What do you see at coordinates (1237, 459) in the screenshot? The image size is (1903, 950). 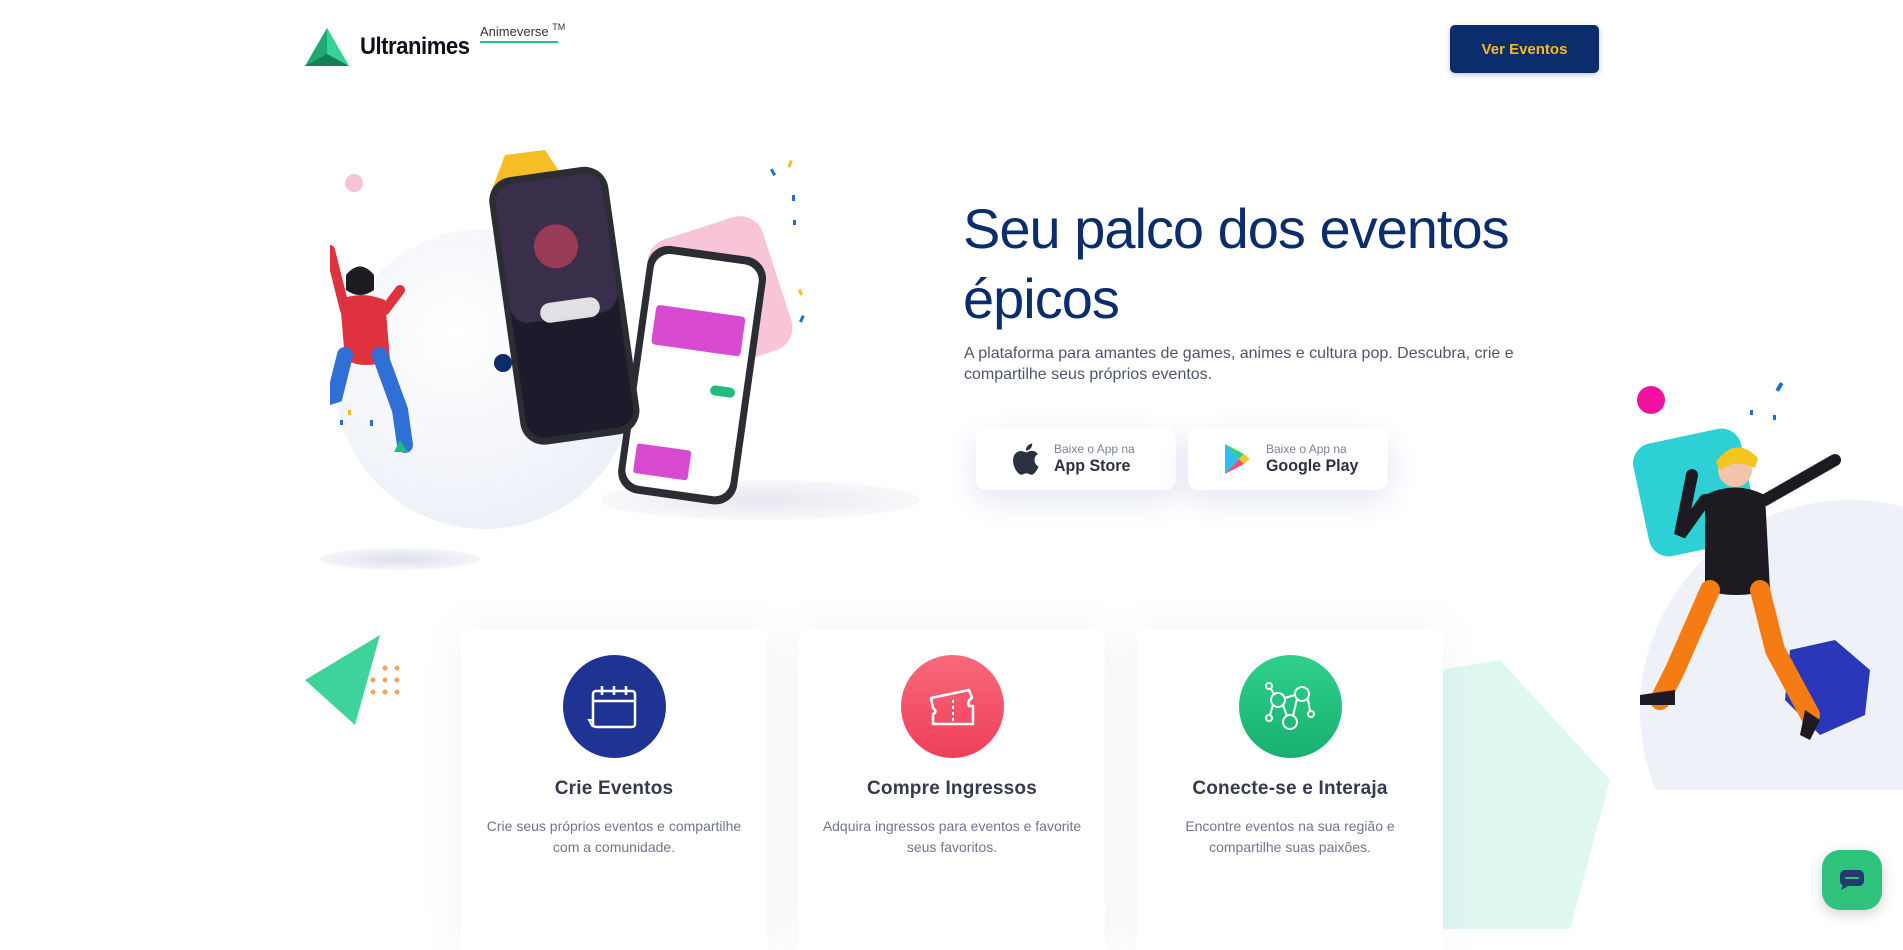 I see `google-play-icon` at bounding box center [1237, 459].